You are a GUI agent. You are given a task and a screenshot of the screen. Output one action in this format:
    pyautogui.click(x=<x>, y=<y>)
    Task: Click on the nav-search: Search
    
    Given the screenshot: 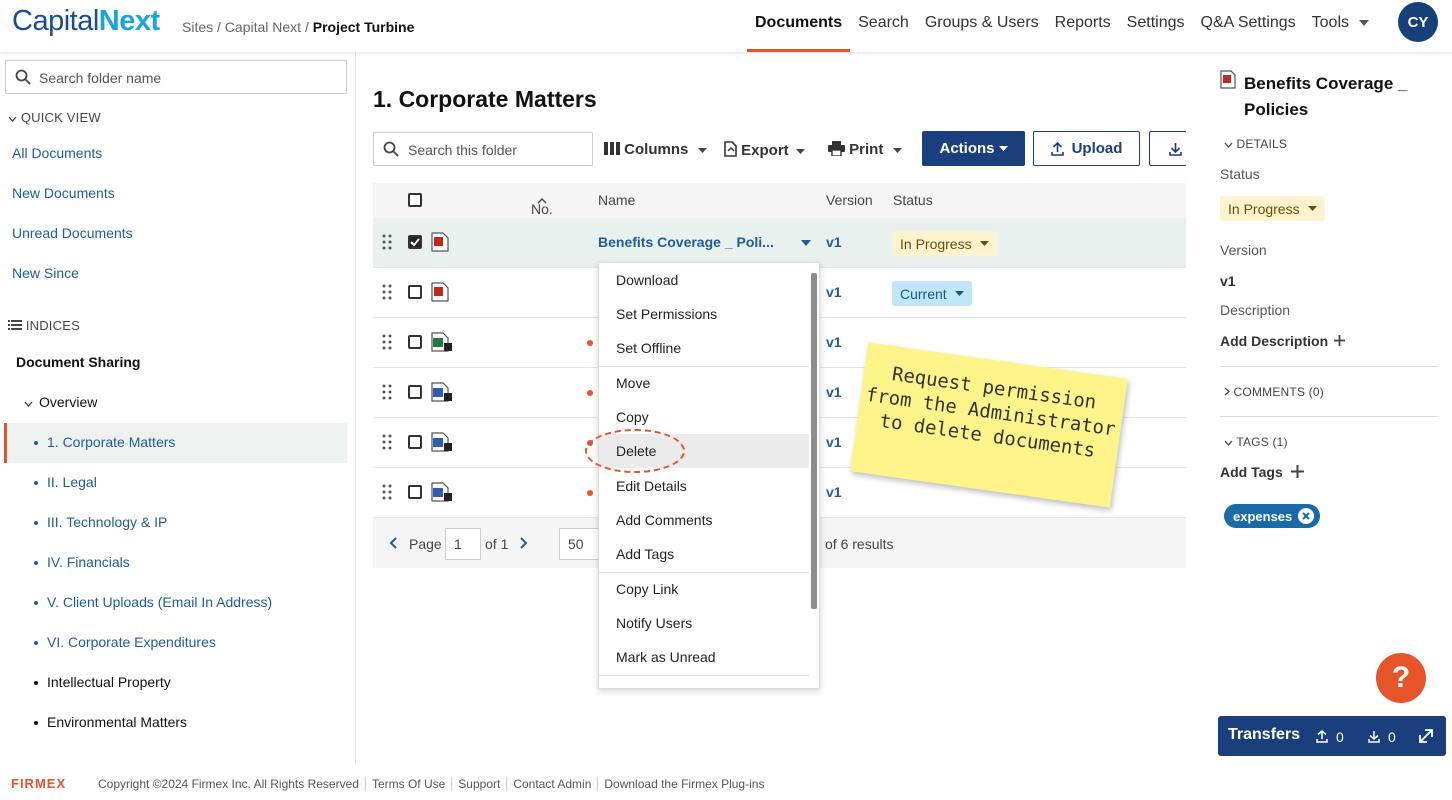 What is the action you would take?
    pyautogui.click(x=883, y=26)
    